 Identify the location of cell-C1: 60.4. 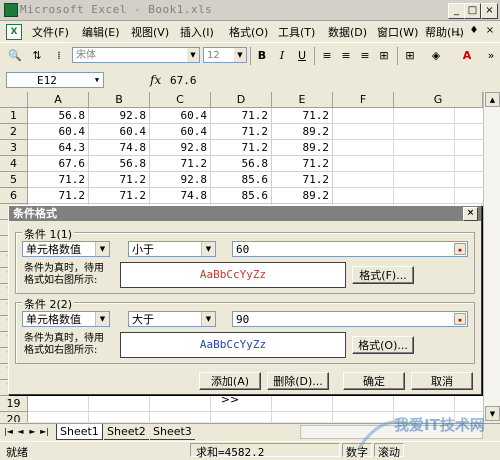
(180, 116).